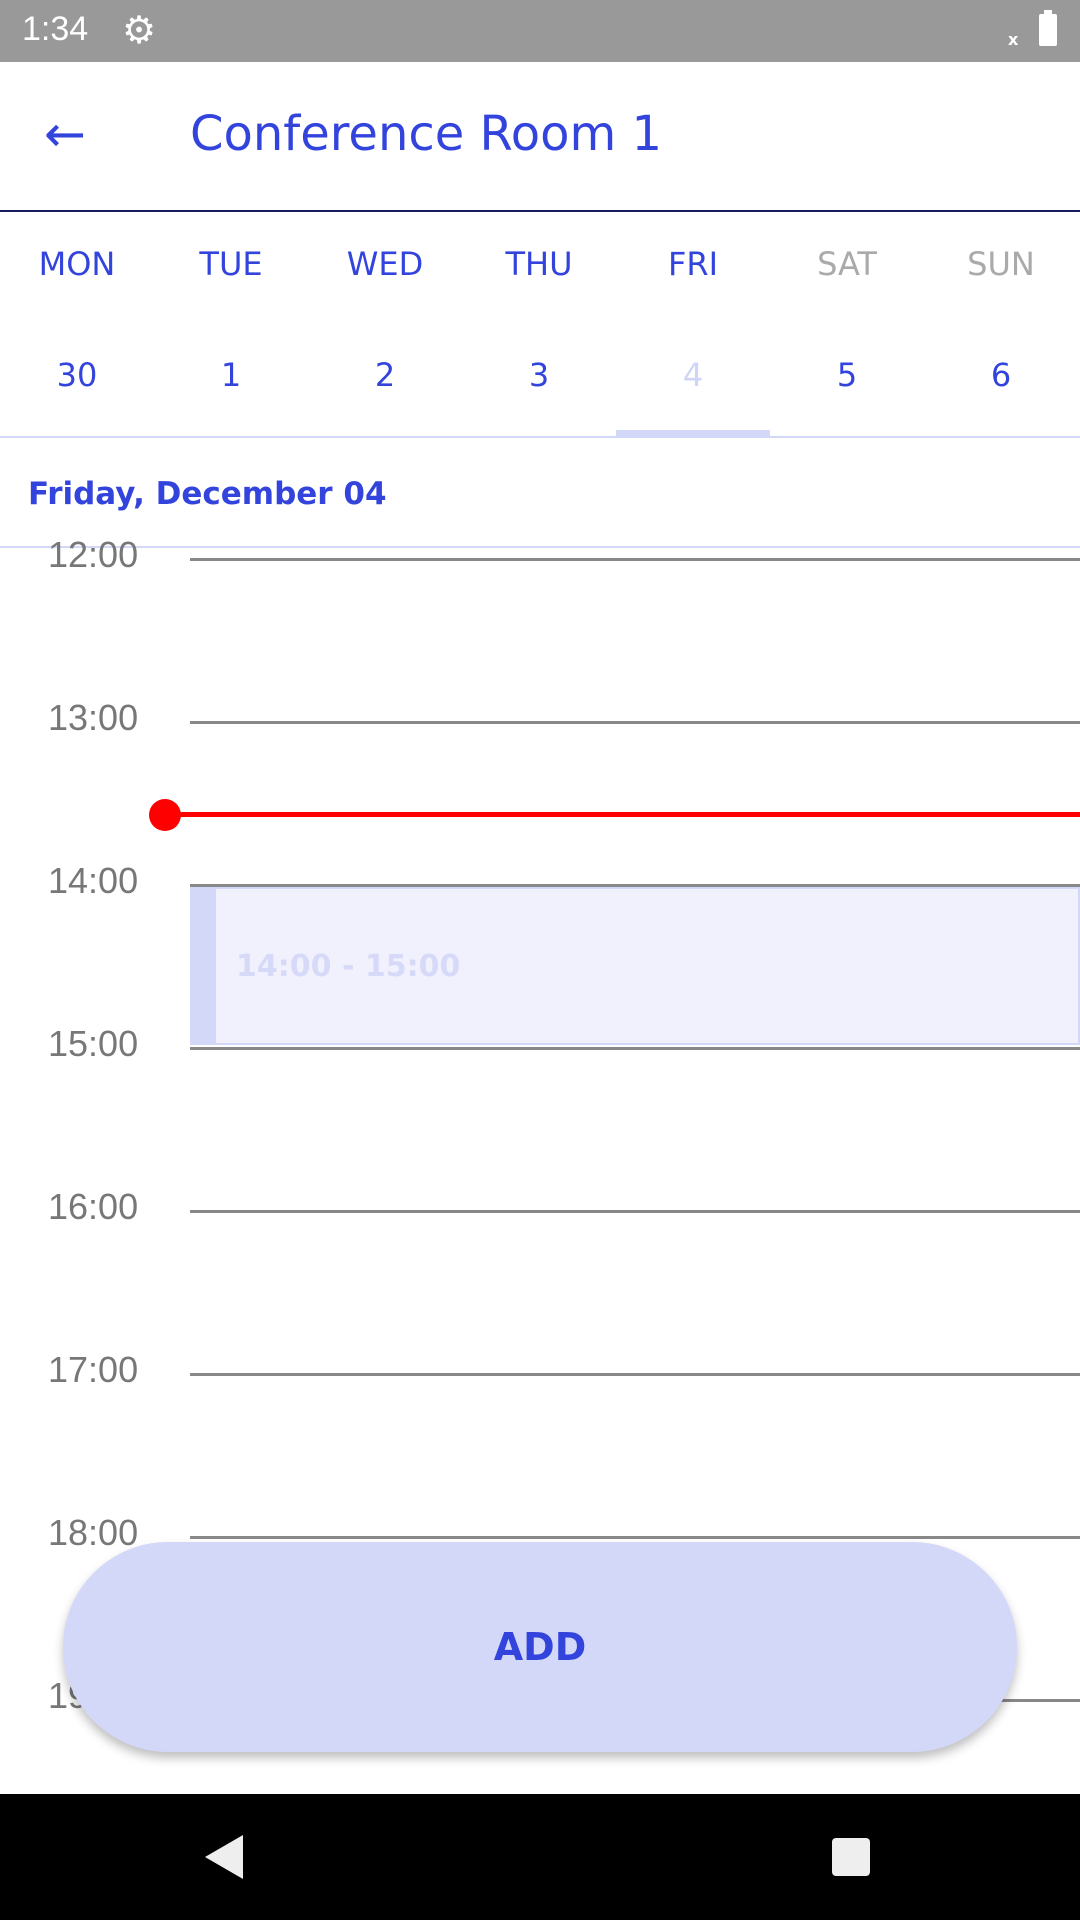  I want to click on nav-back-icon, so click(224, 1857).